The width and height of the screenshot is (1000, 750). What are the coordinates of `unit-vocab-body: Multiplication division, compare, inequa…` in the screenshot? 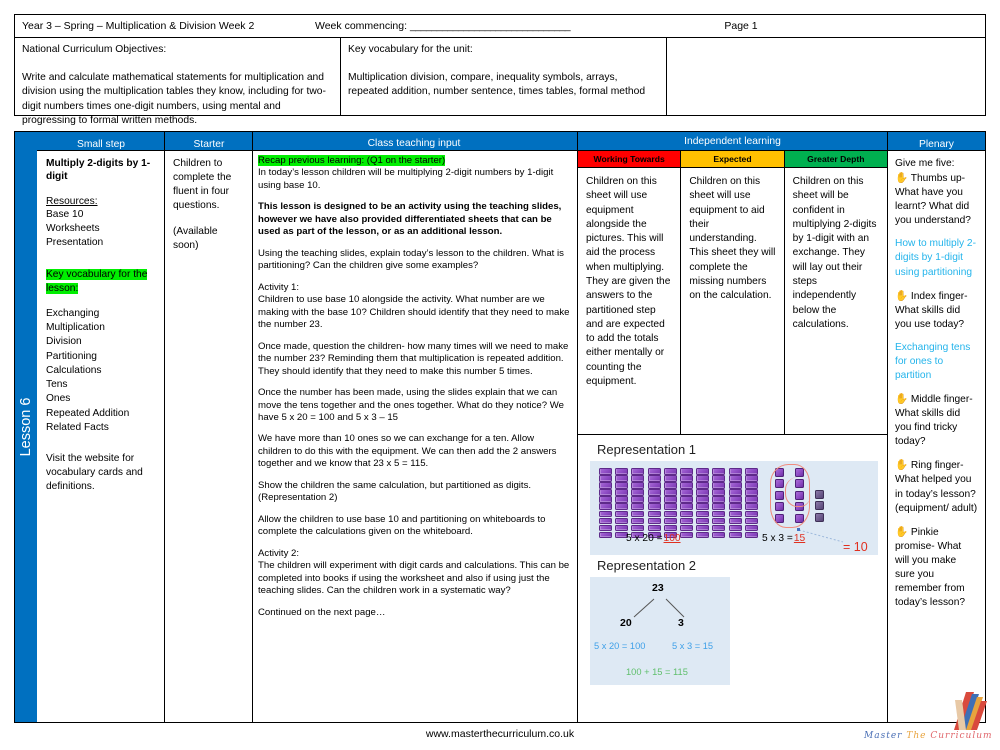 It's located at (497, 84).